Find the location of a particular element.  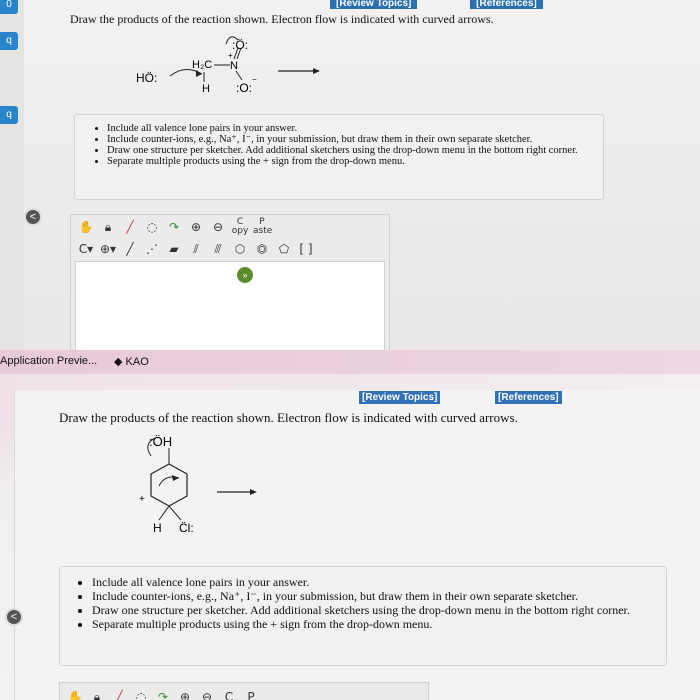

drawing-canvas-top is located at coordinates (230, 305).